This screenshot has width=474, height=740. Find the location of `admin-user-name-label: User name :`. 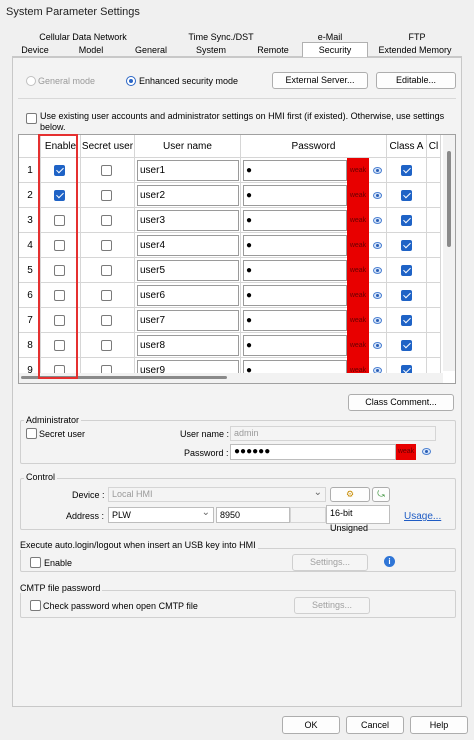

admin-user-name-label: User name : is located at coordinates (205, 434).